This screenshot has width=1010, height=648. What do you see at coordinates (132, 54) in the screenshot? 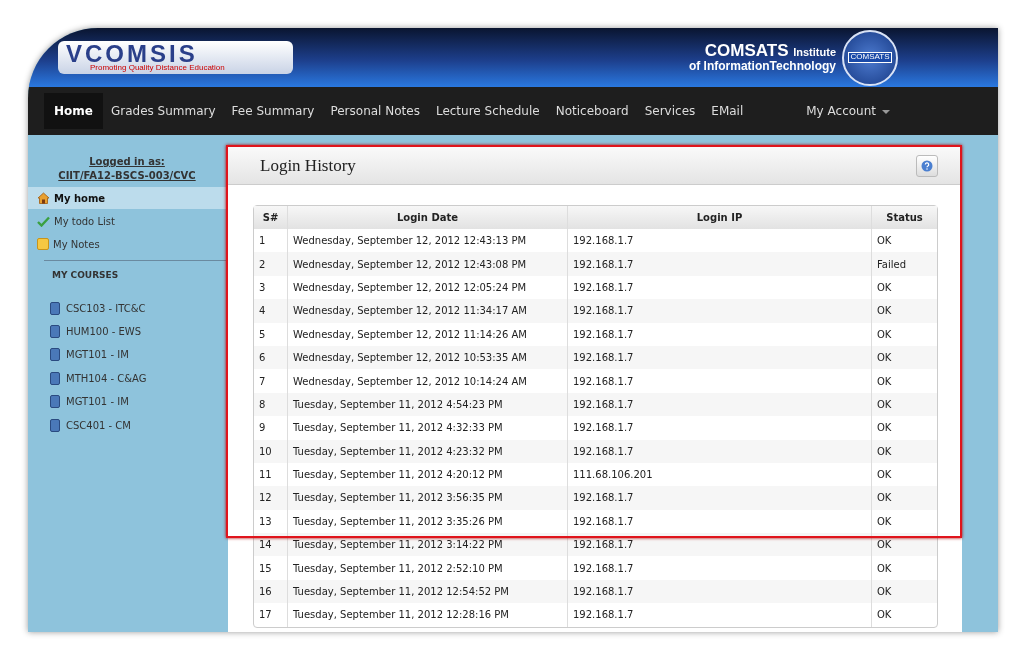
I see `logo-text: VCOMSIS` at bounding box center [132, 54].